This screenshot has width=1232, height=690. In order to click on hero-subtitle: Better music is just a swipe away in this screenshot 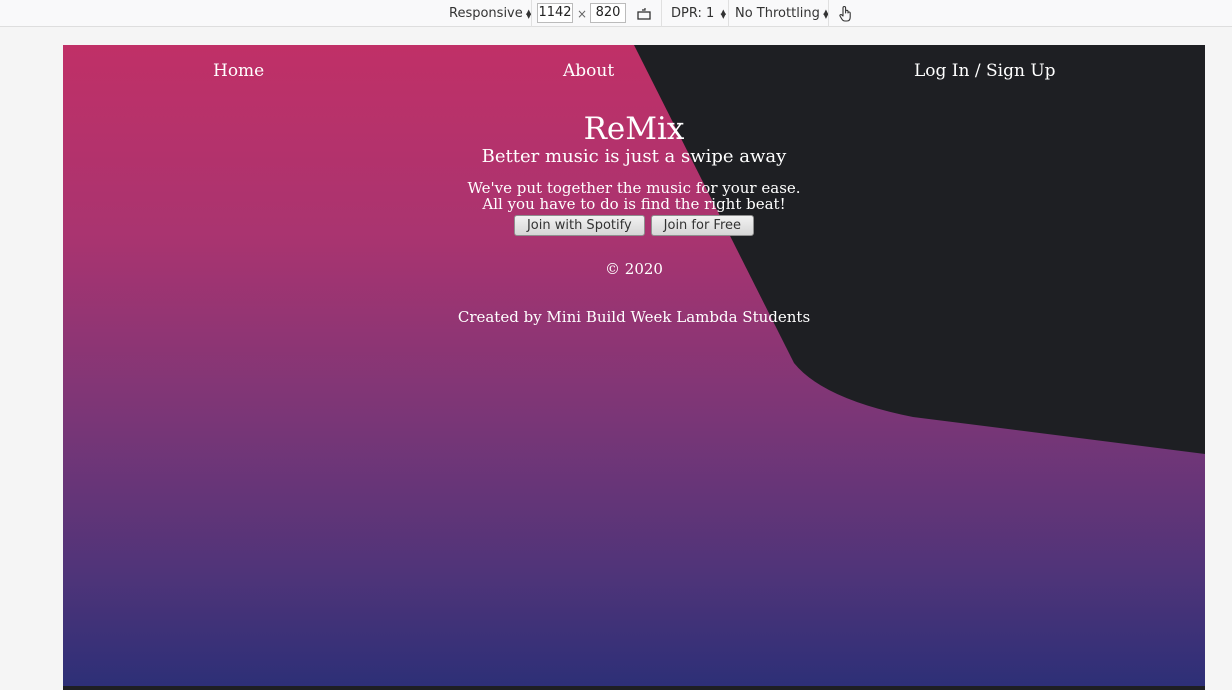, I will do `click(634, 156)`.